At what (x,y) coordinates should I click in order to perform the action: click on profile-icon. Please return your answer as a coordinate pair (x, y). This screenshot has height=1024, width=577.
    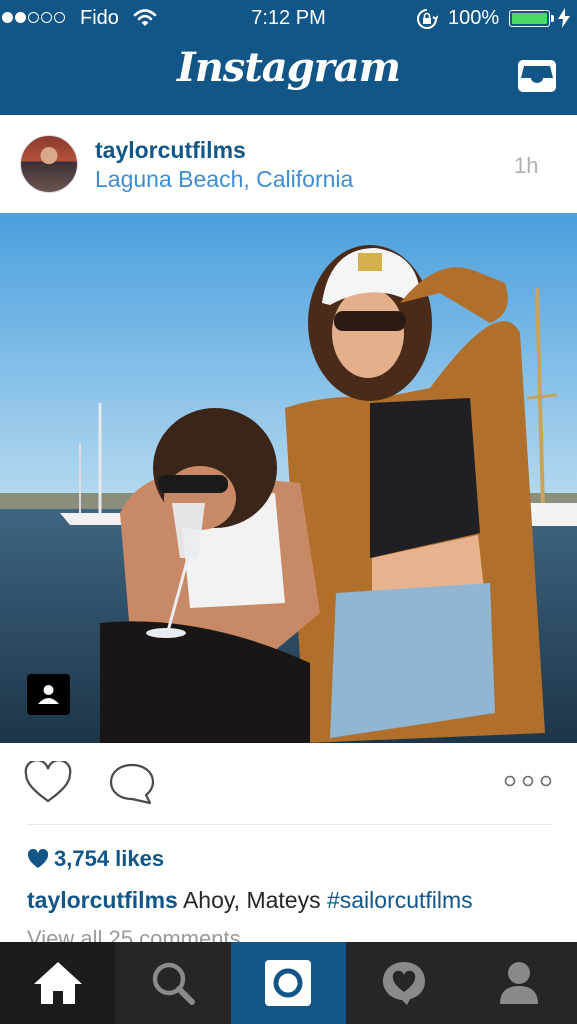
    Looking at the image, I should click on (519, 983).